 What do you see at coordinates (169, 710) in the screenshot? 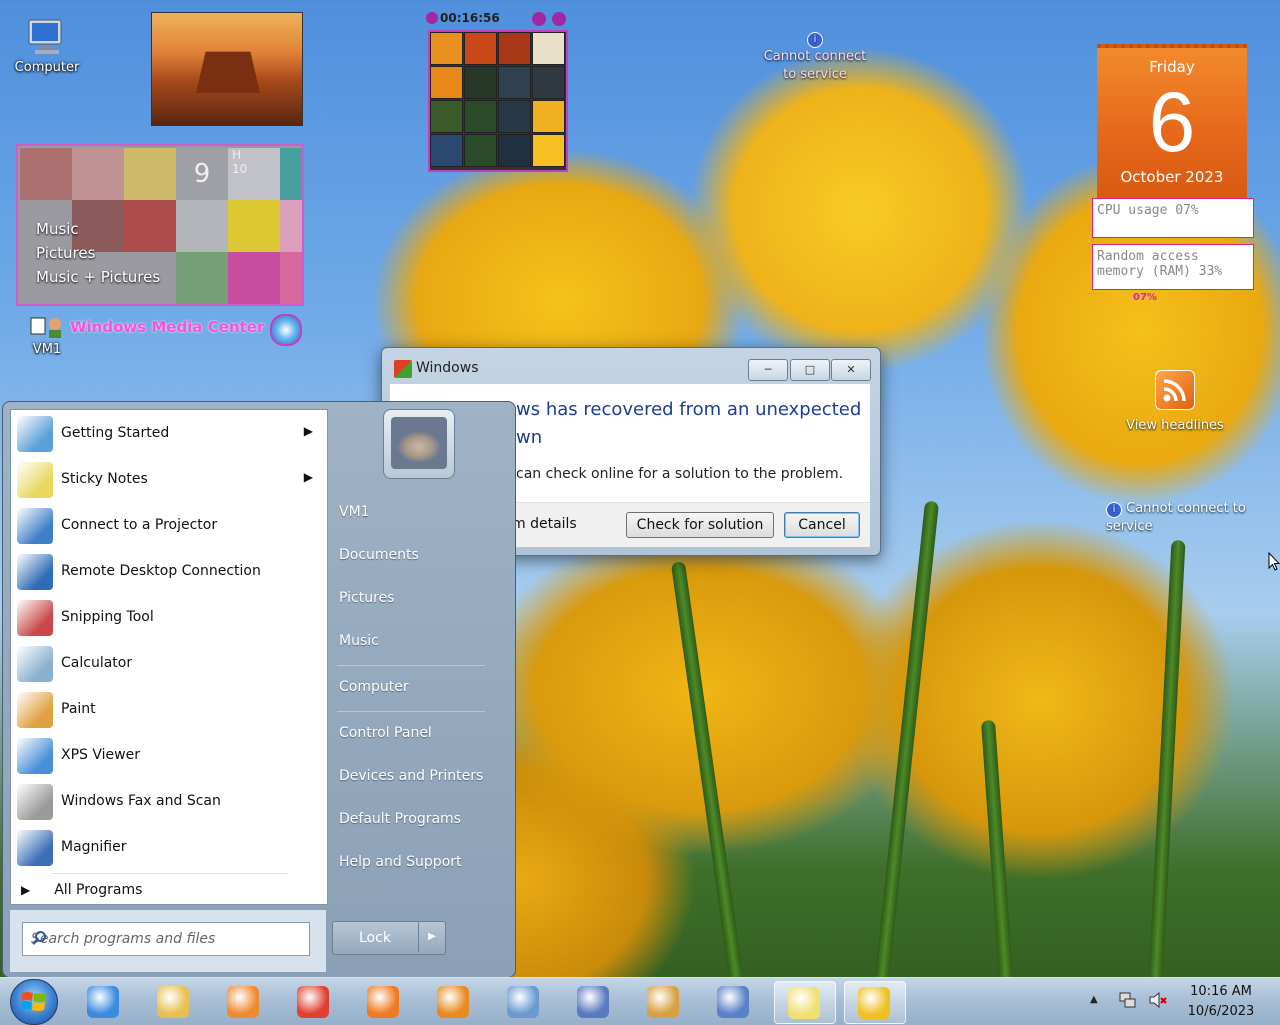
I see `start-program-item: Paint` at bounding box center [169, 710].